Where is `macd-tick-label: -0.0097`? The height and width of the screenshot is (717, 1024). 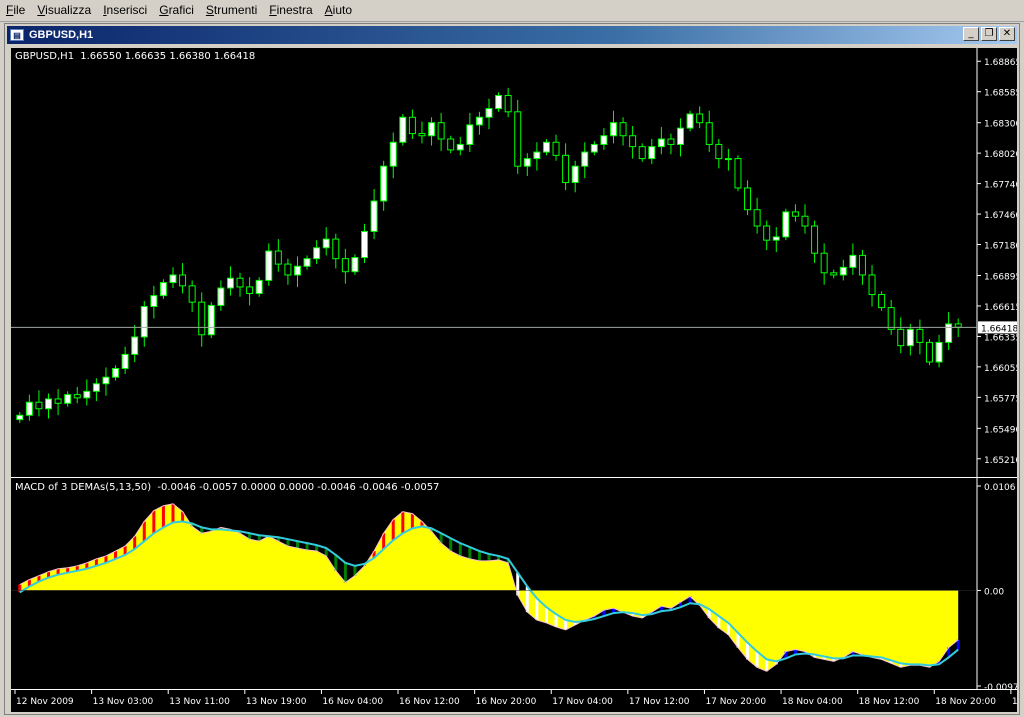 macd-tick-label: -0.0097 is located at coordinates (1000, 686).